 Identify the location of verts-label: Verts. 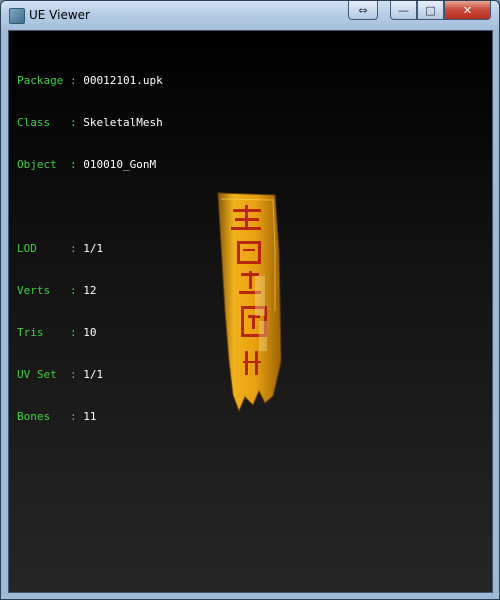
(40, 290).